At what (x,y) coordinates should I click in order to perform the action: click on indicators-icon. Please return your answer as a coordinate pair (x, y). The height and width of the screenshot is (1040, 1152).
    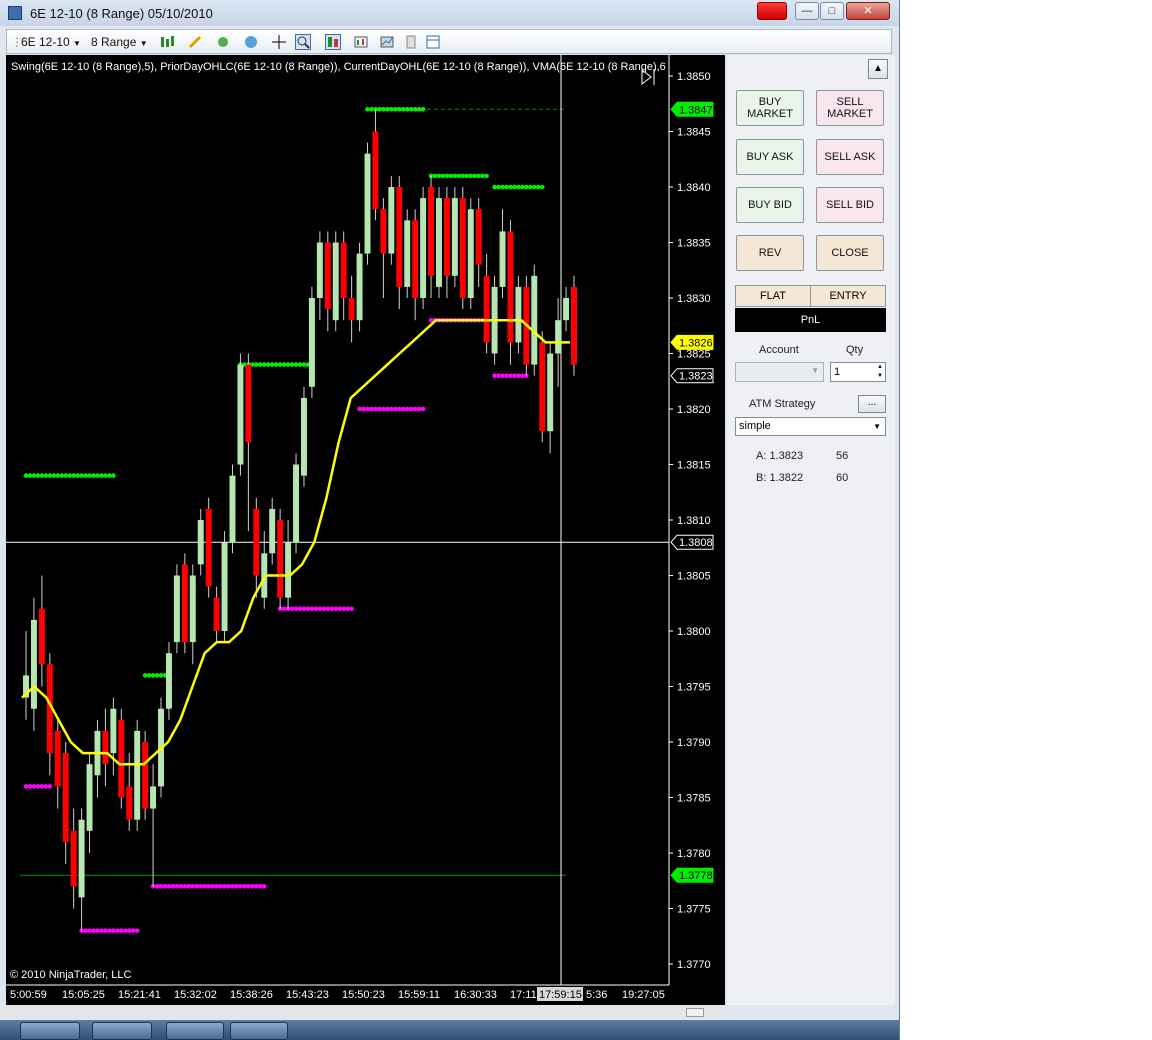
    Looking at the image, I should click on (361, 42).